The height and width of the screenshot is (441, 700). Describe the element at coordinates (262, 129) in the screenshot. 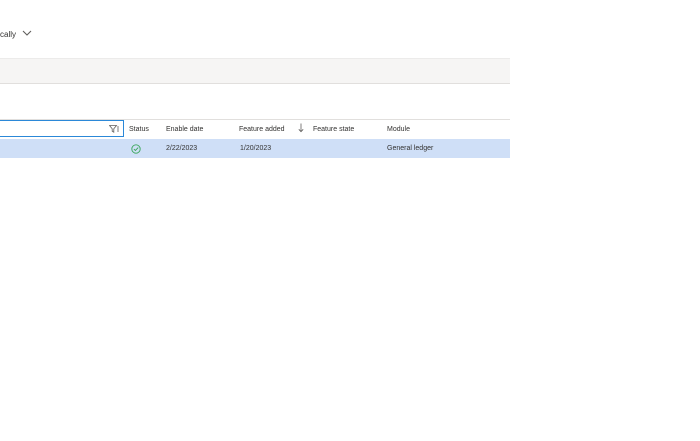

I see `column-header-feature-added: Feature added` at that location.